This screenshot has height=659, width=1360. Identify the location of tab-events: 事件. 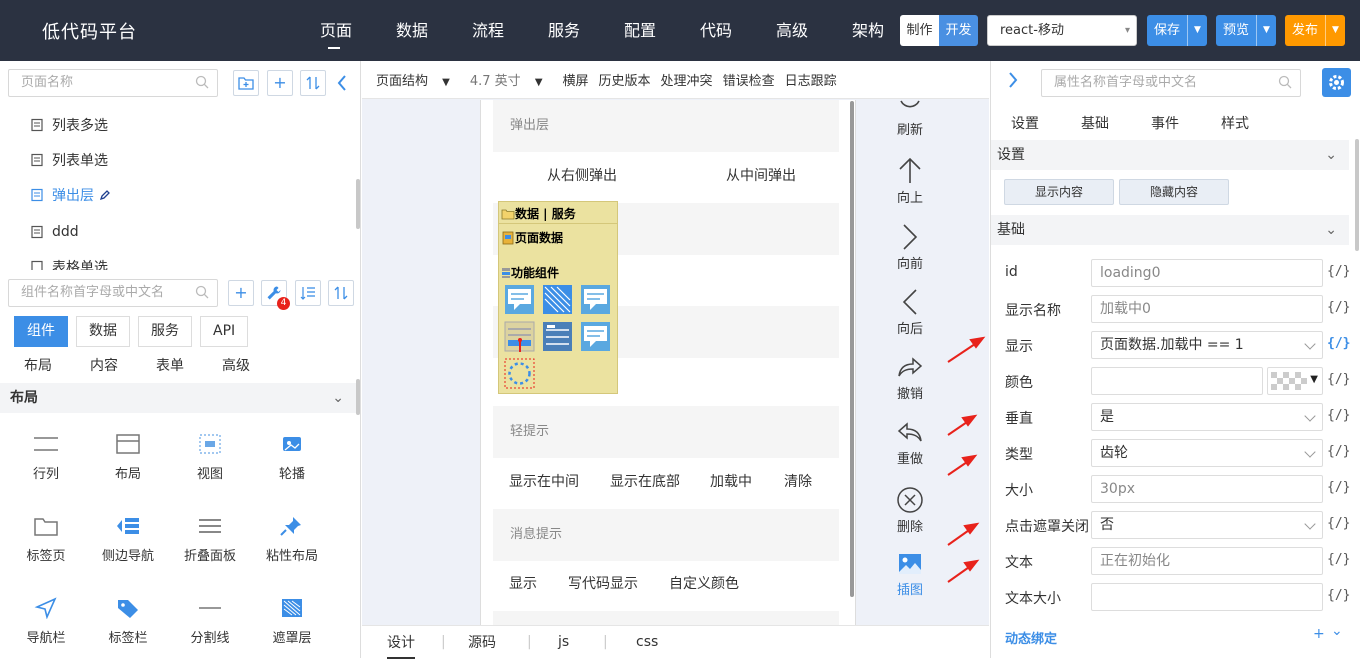
(1165, 123).